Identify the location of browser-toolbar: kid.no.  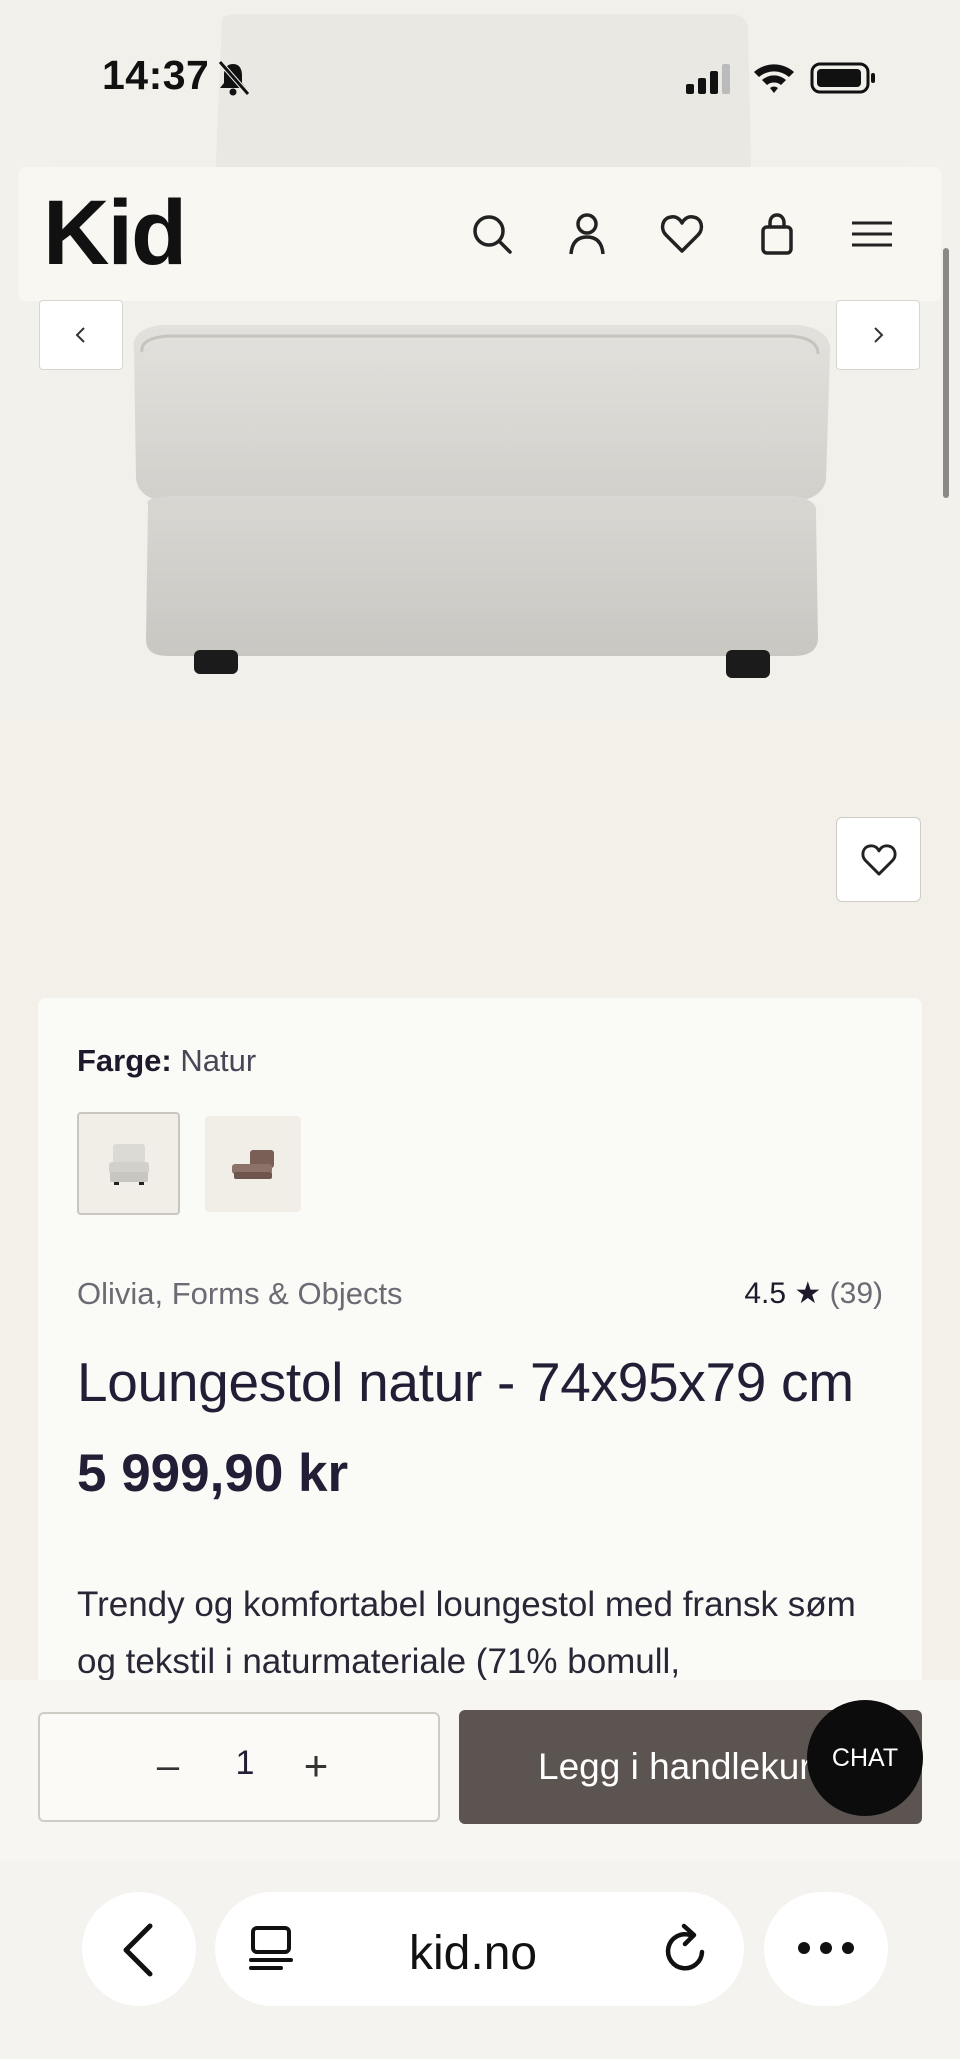
(480, 1959).